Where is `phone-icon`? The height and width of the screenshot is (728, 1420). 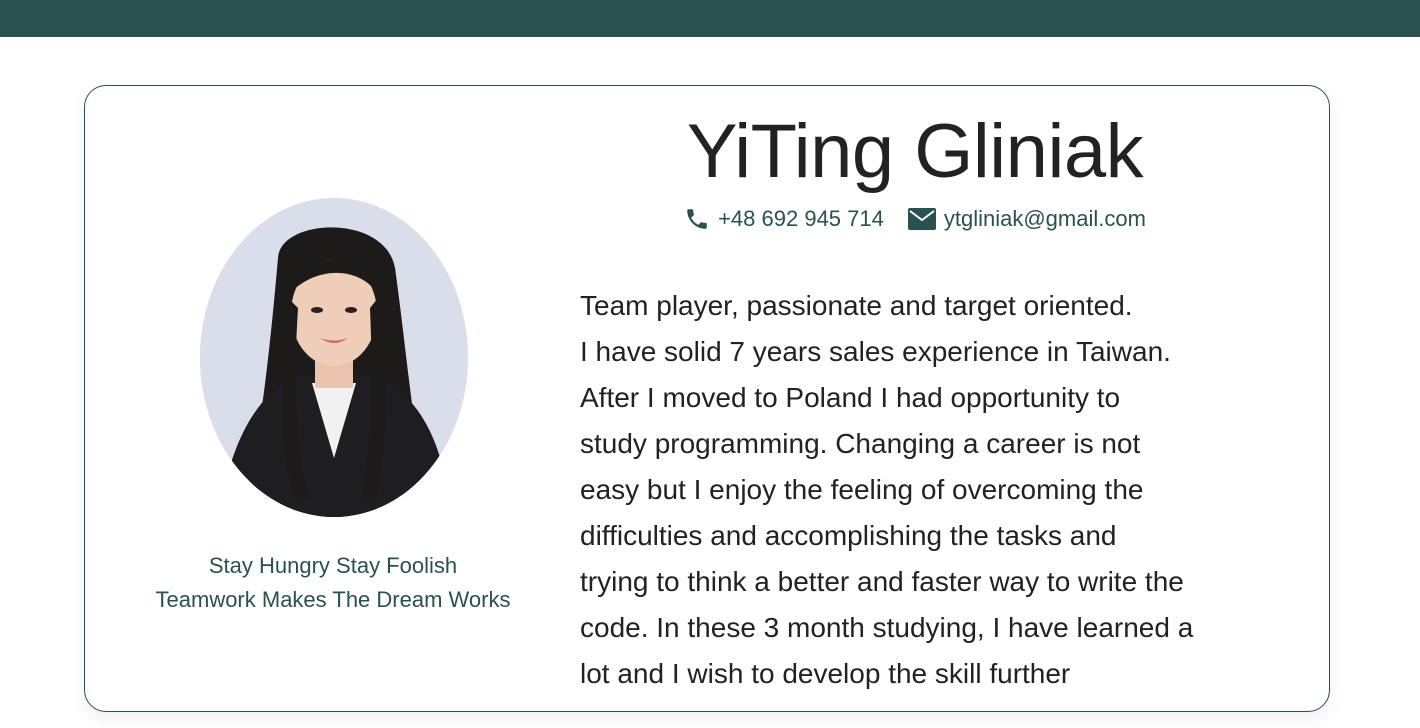 phone-icon is located at coordinates (697, 219).